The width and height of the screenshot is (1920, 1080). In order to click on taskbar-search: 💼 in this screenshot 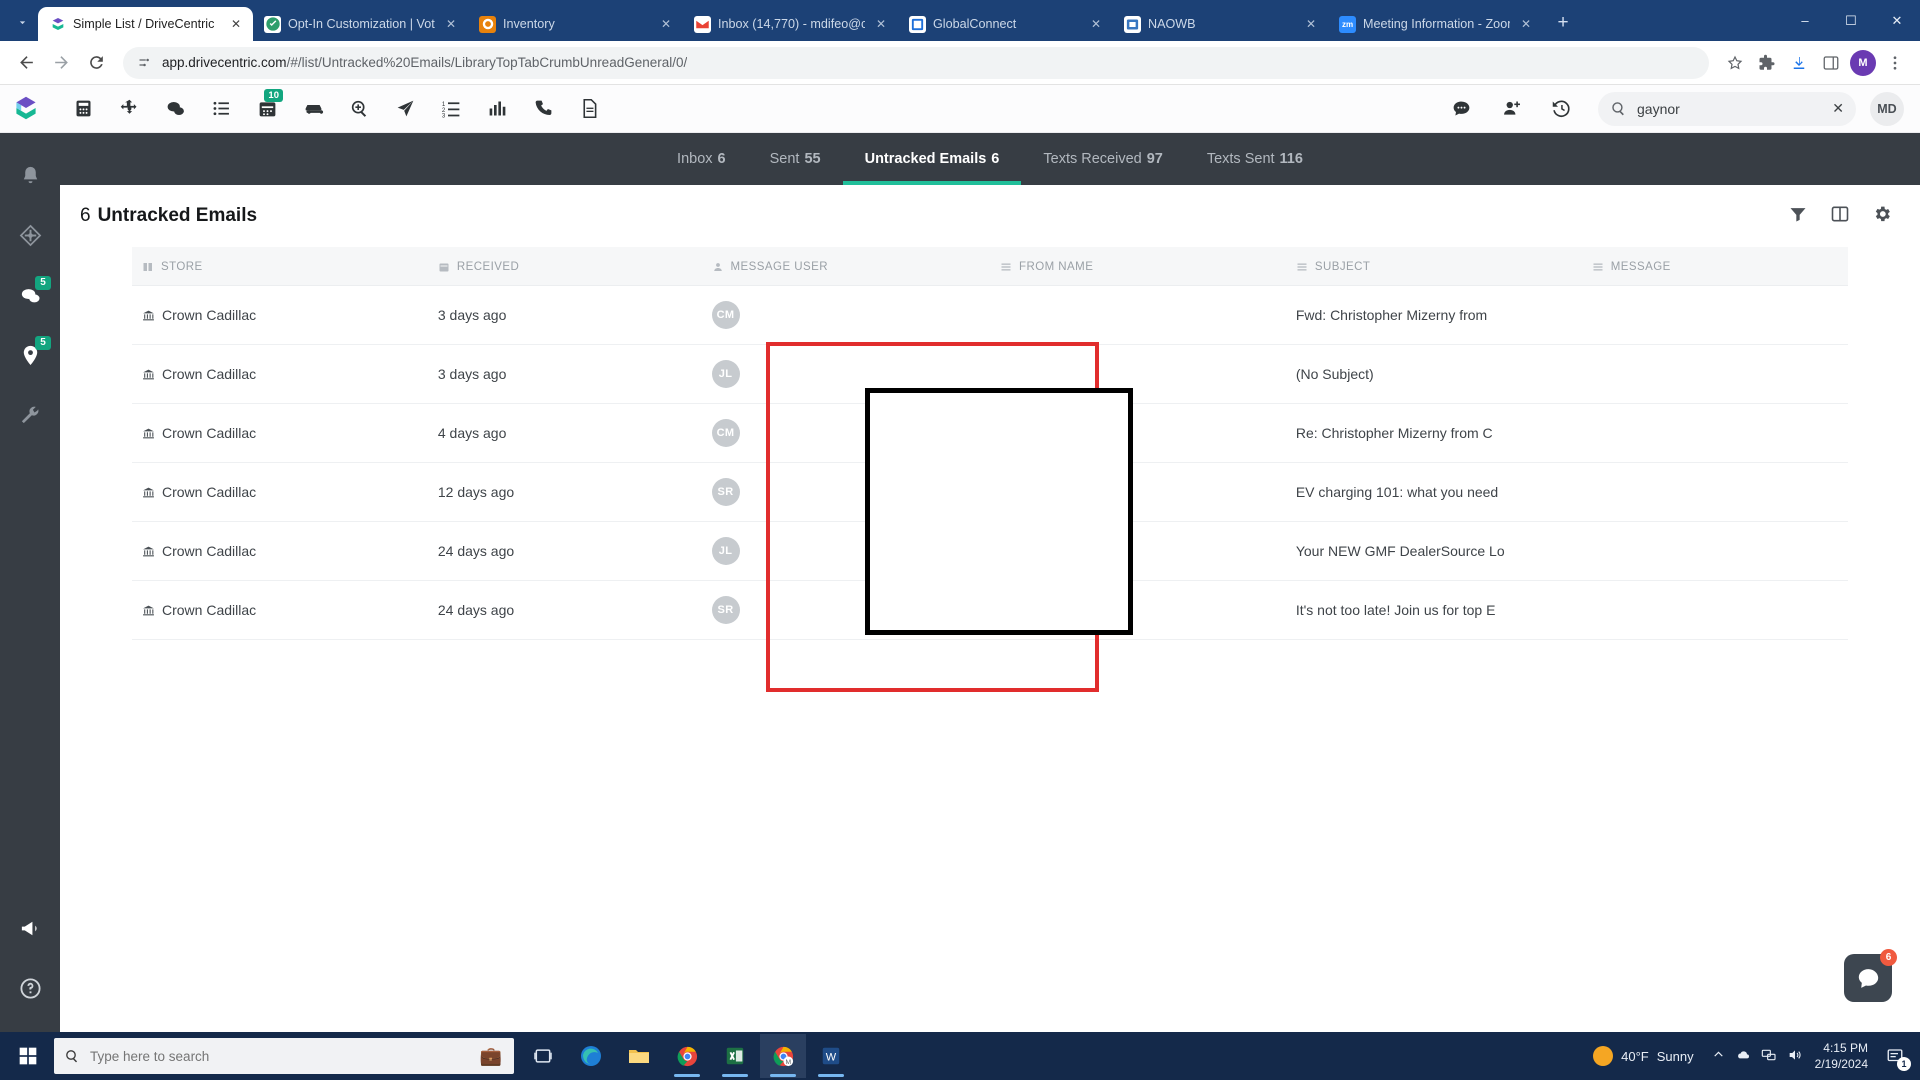, I will do `click(284, 1056)`.